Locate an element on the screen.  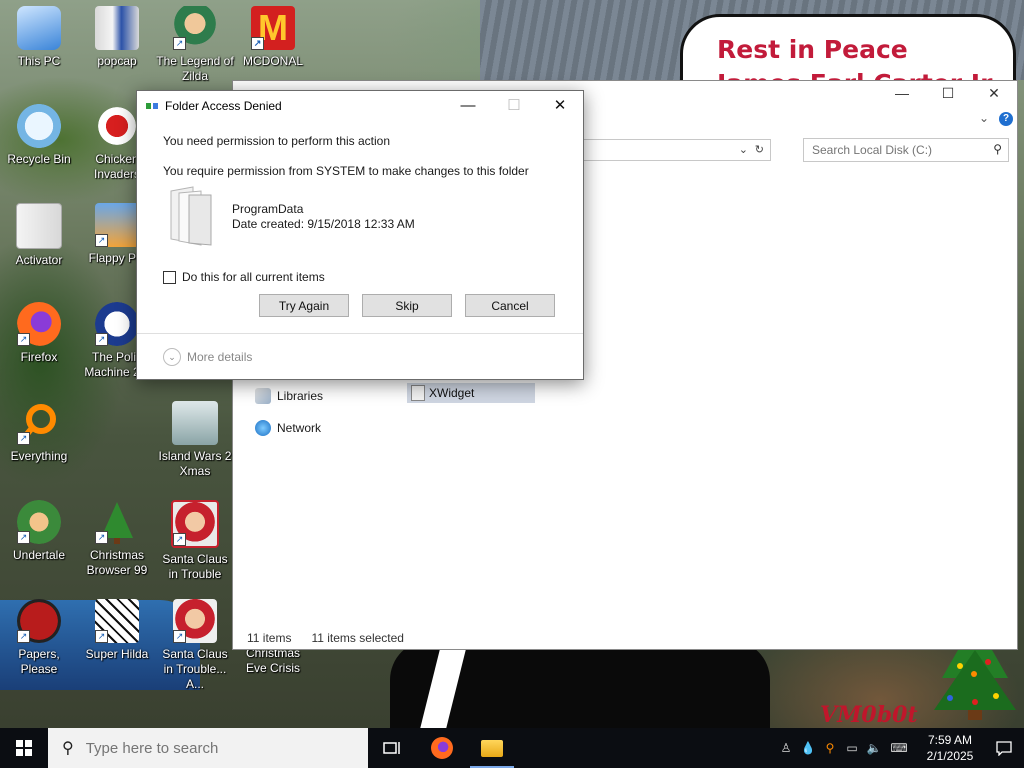
checkbox-box is located at coordinates (169, 277).